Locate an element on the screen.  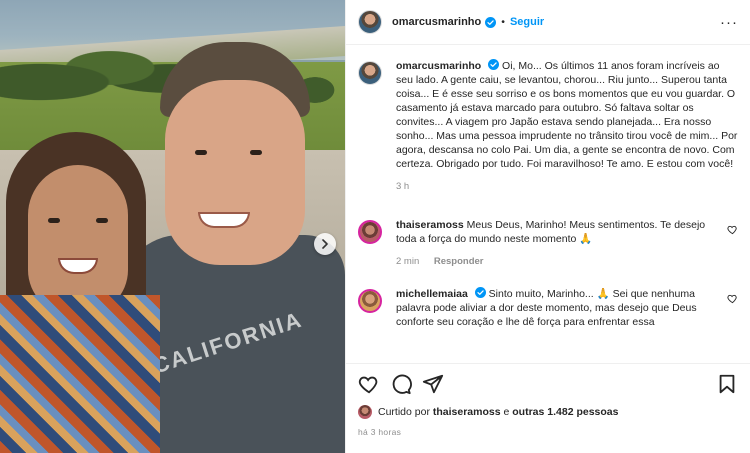
woman-eye-right is located at coordinates (102, 220).